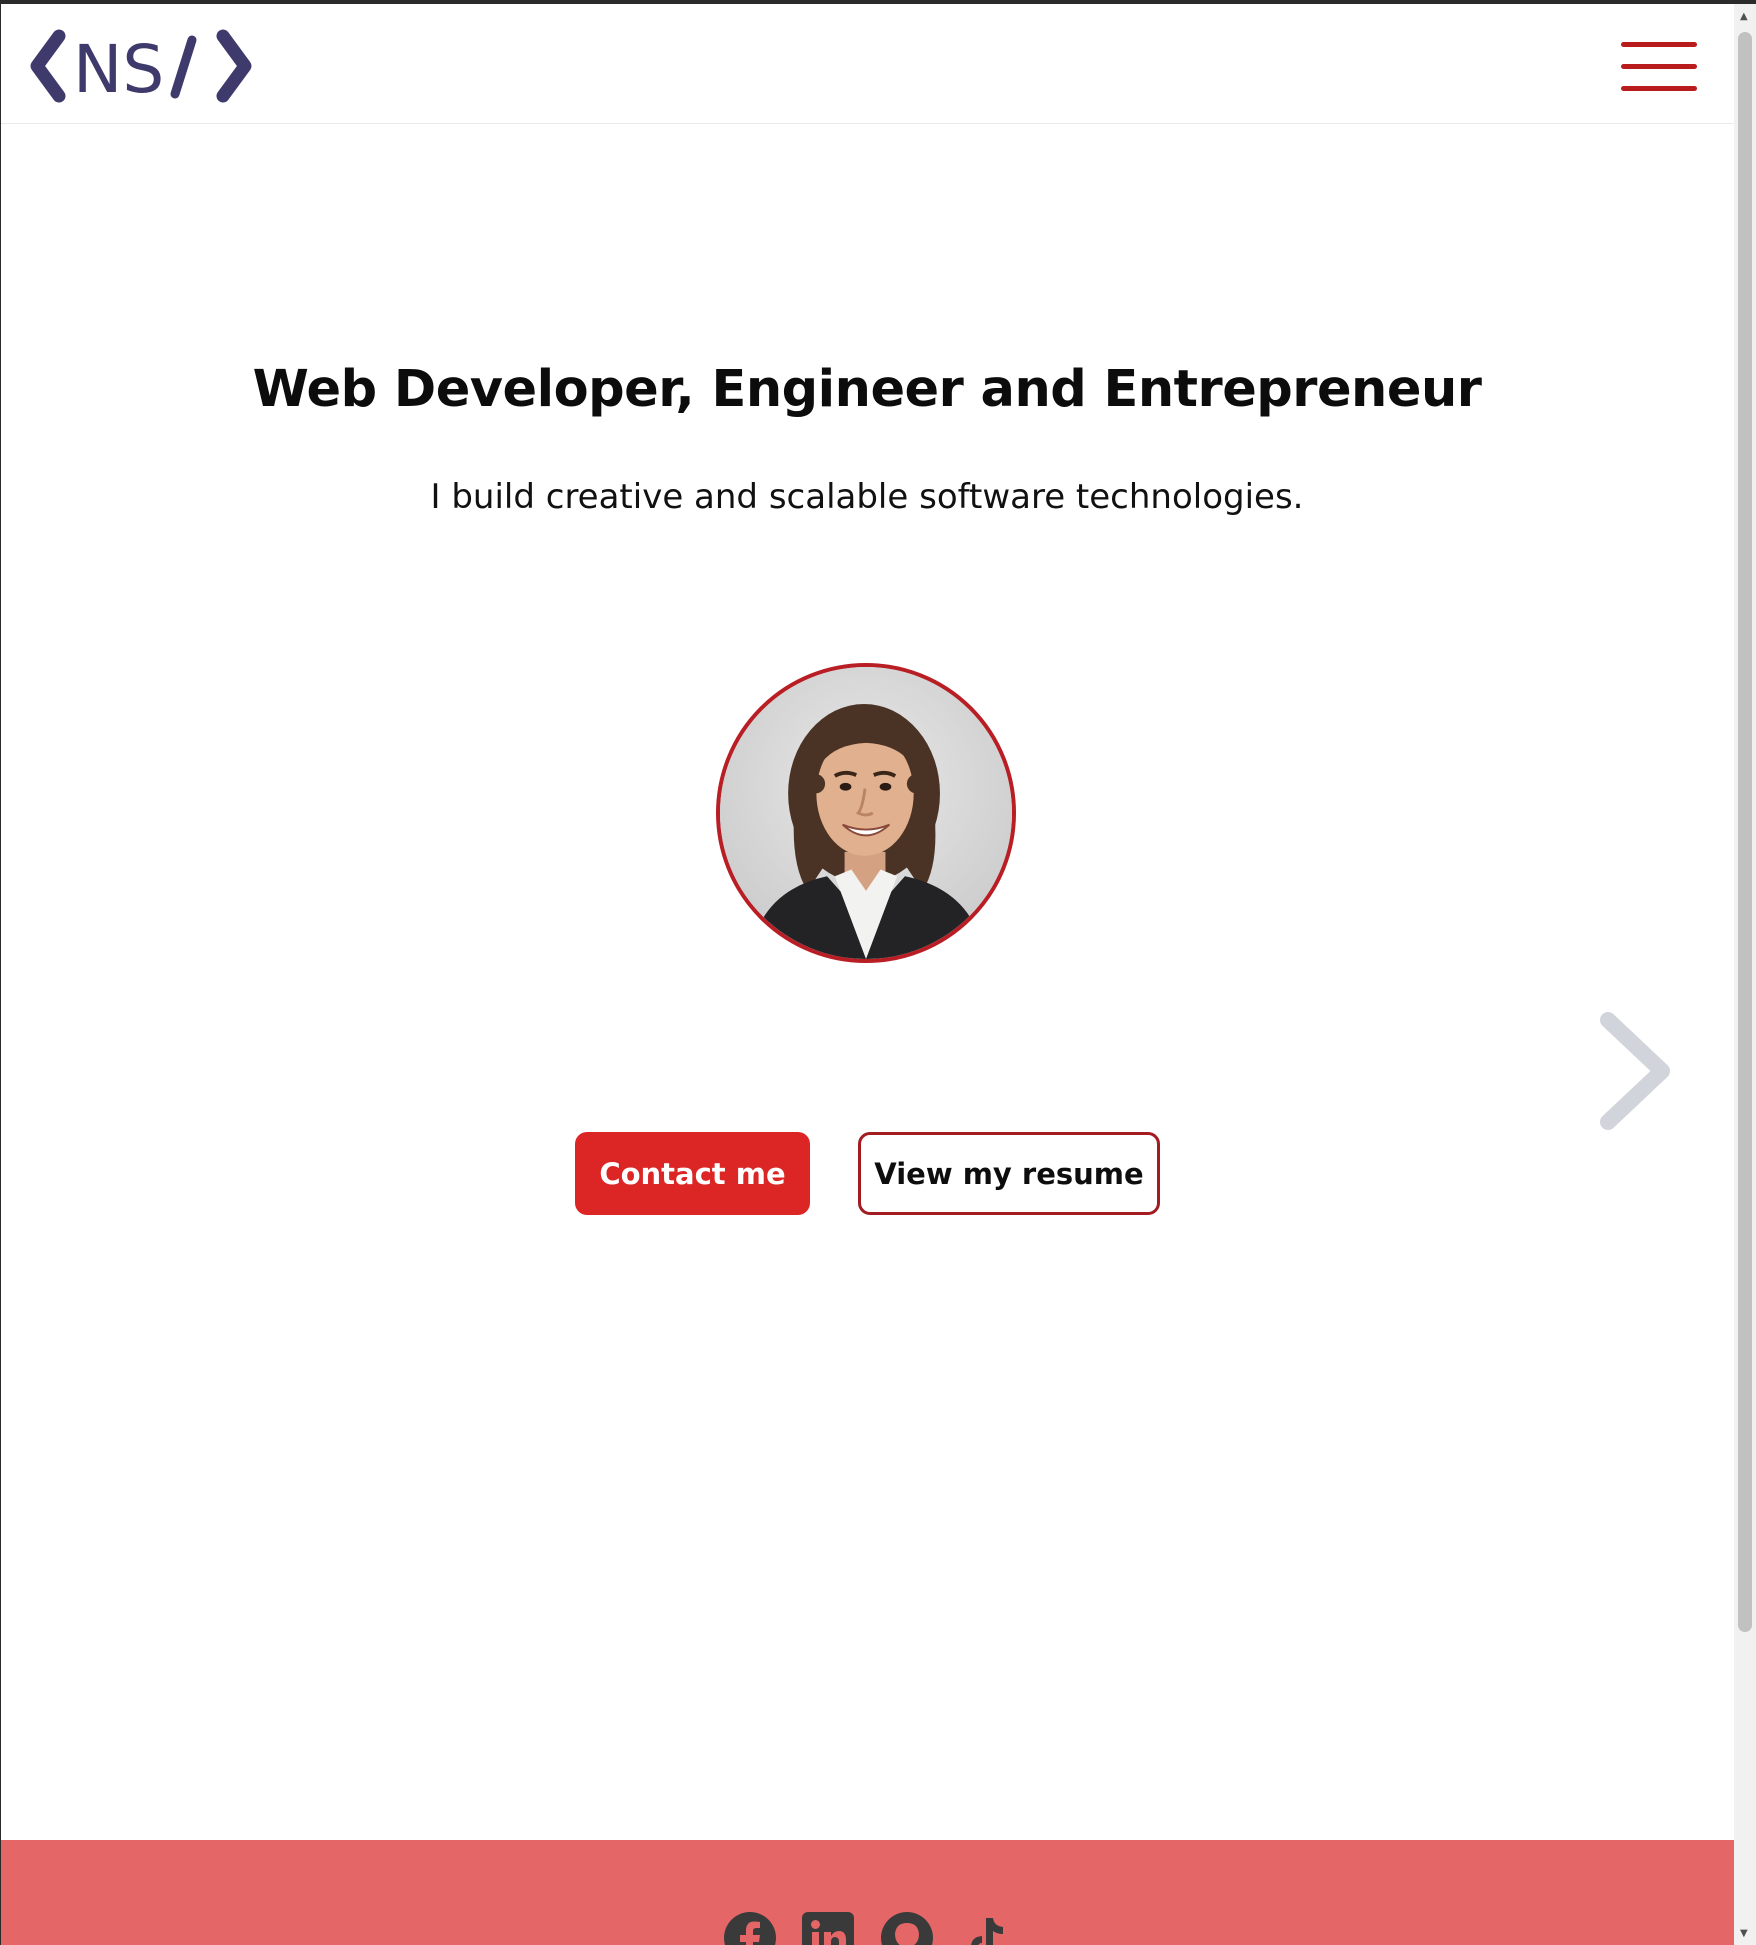 This screenshot has width=1756, height=1945. Describe the element at coordinates (867, 64) in the screenshot. I see `site-header: NS` at that location.